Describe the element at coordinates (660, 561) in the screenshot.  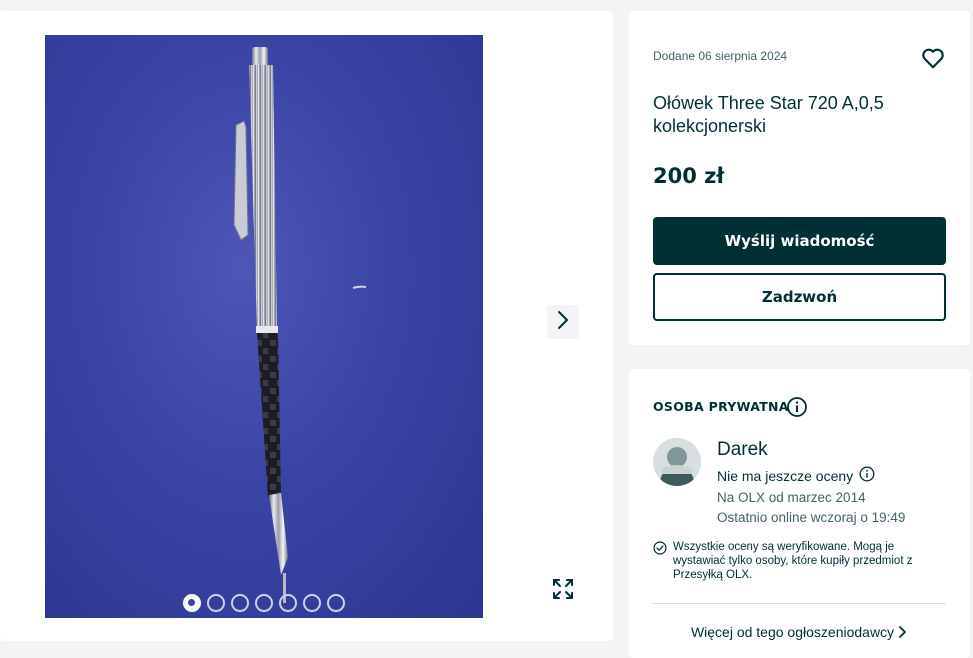
I see `check-circle-icon` at that location.